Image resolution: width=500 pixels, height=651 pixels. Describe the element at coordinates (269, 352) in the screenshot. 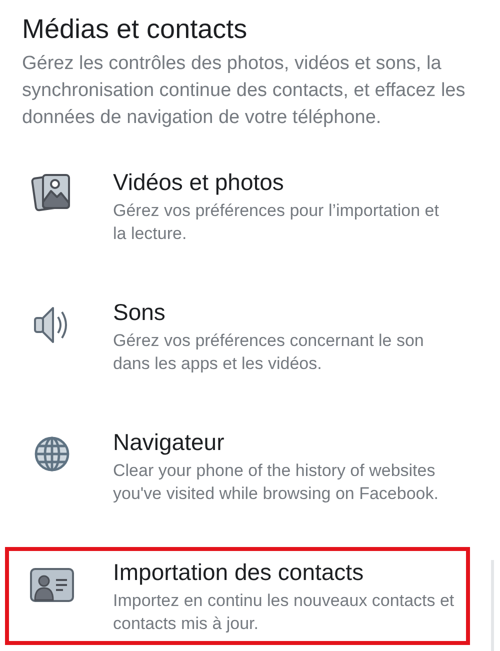

I see `item-description: Gérez vos préférences concernant le son dans les apps et les vidéos.` at that location.